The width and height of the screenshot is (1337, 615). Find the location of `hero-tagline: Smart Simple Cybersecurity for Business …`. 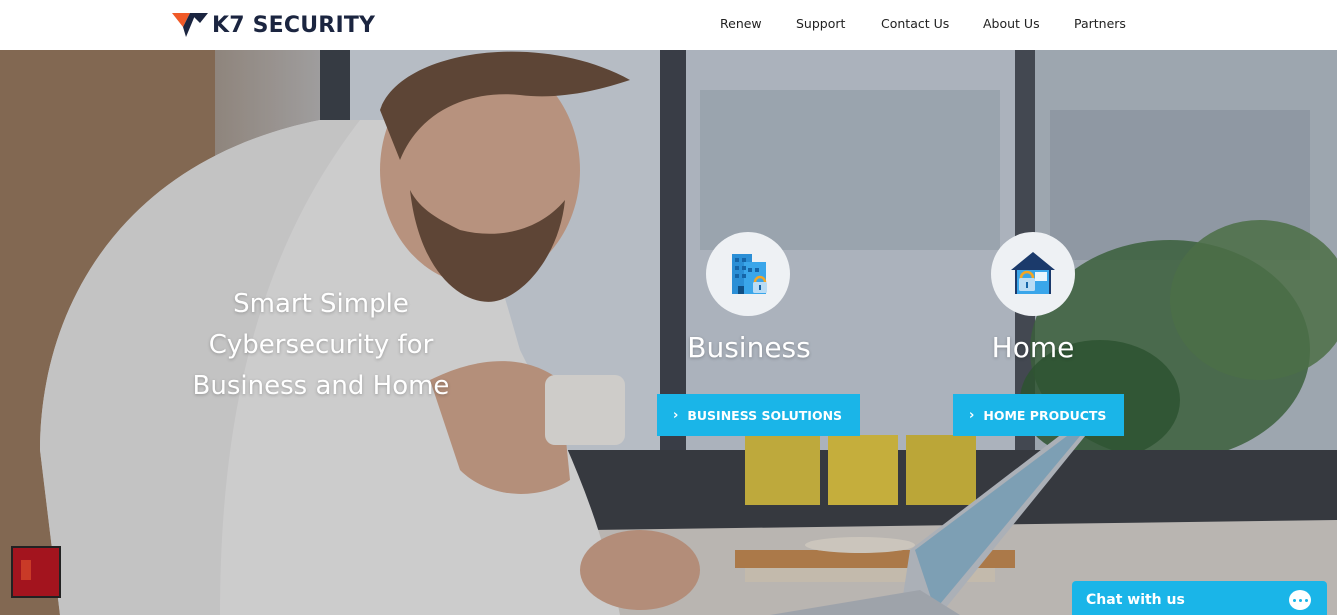

hero-tagline: Smart Simple Cybersecurity for Business … is located at coordinates (321, 345).